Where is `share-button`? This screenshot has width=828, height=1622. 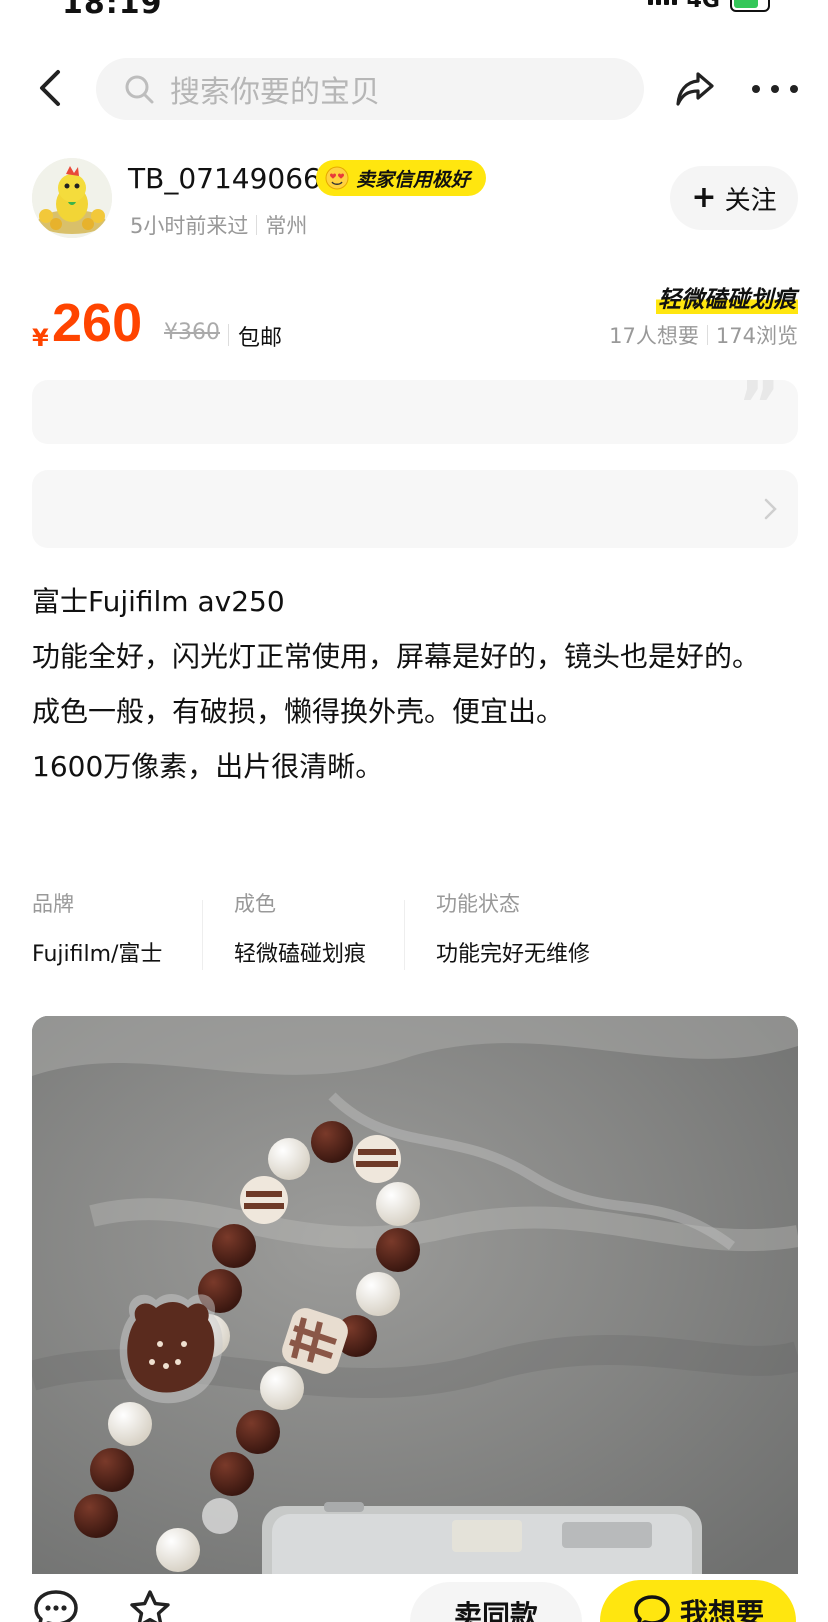
share-button is located at coordinates (695, 89).